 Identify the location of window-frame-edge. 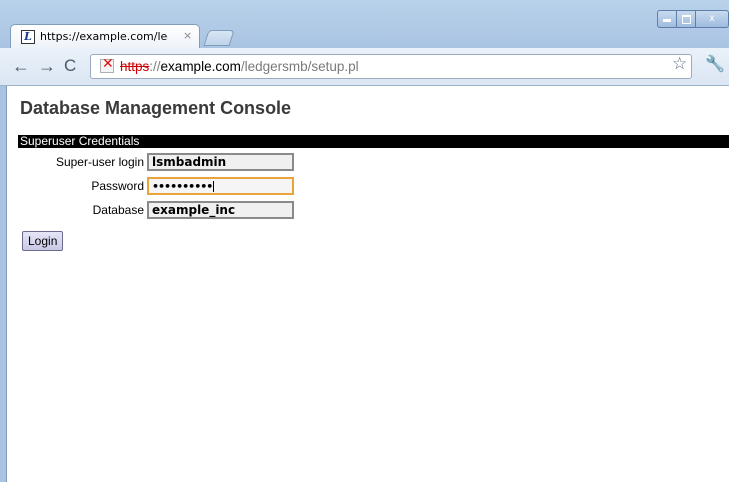
(6, 284).